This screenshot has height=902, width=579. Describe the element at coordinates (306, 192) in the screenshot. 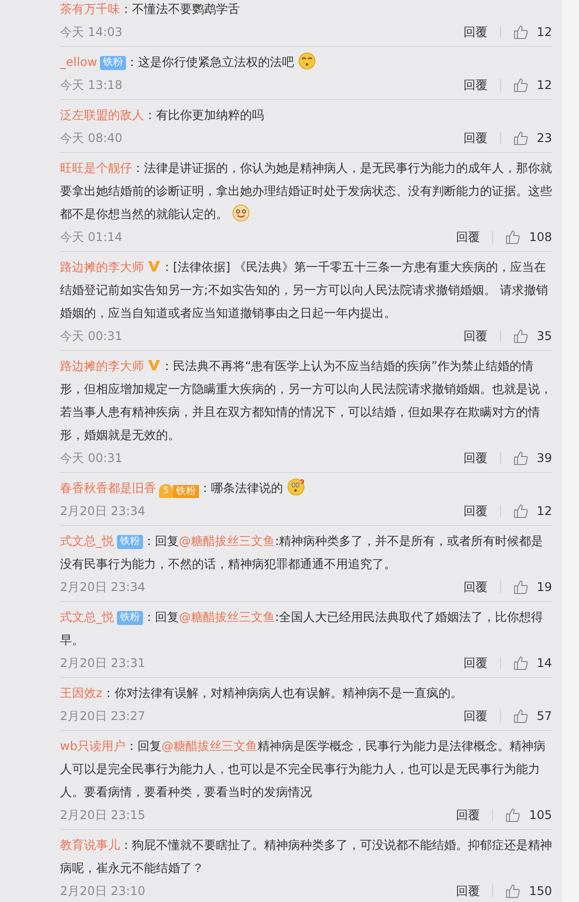

I see `comment-text: 旺旺是个靓仔：法律是讲证据的，你认为她是精神病人，是无民事行为能力的成年人，那你就要拿出她结婚前的诊断证明，拿出她办理结婚证时处于发病状态、没有判断能力的证据。这些都不是你想当然的就能认定的。` at that location.